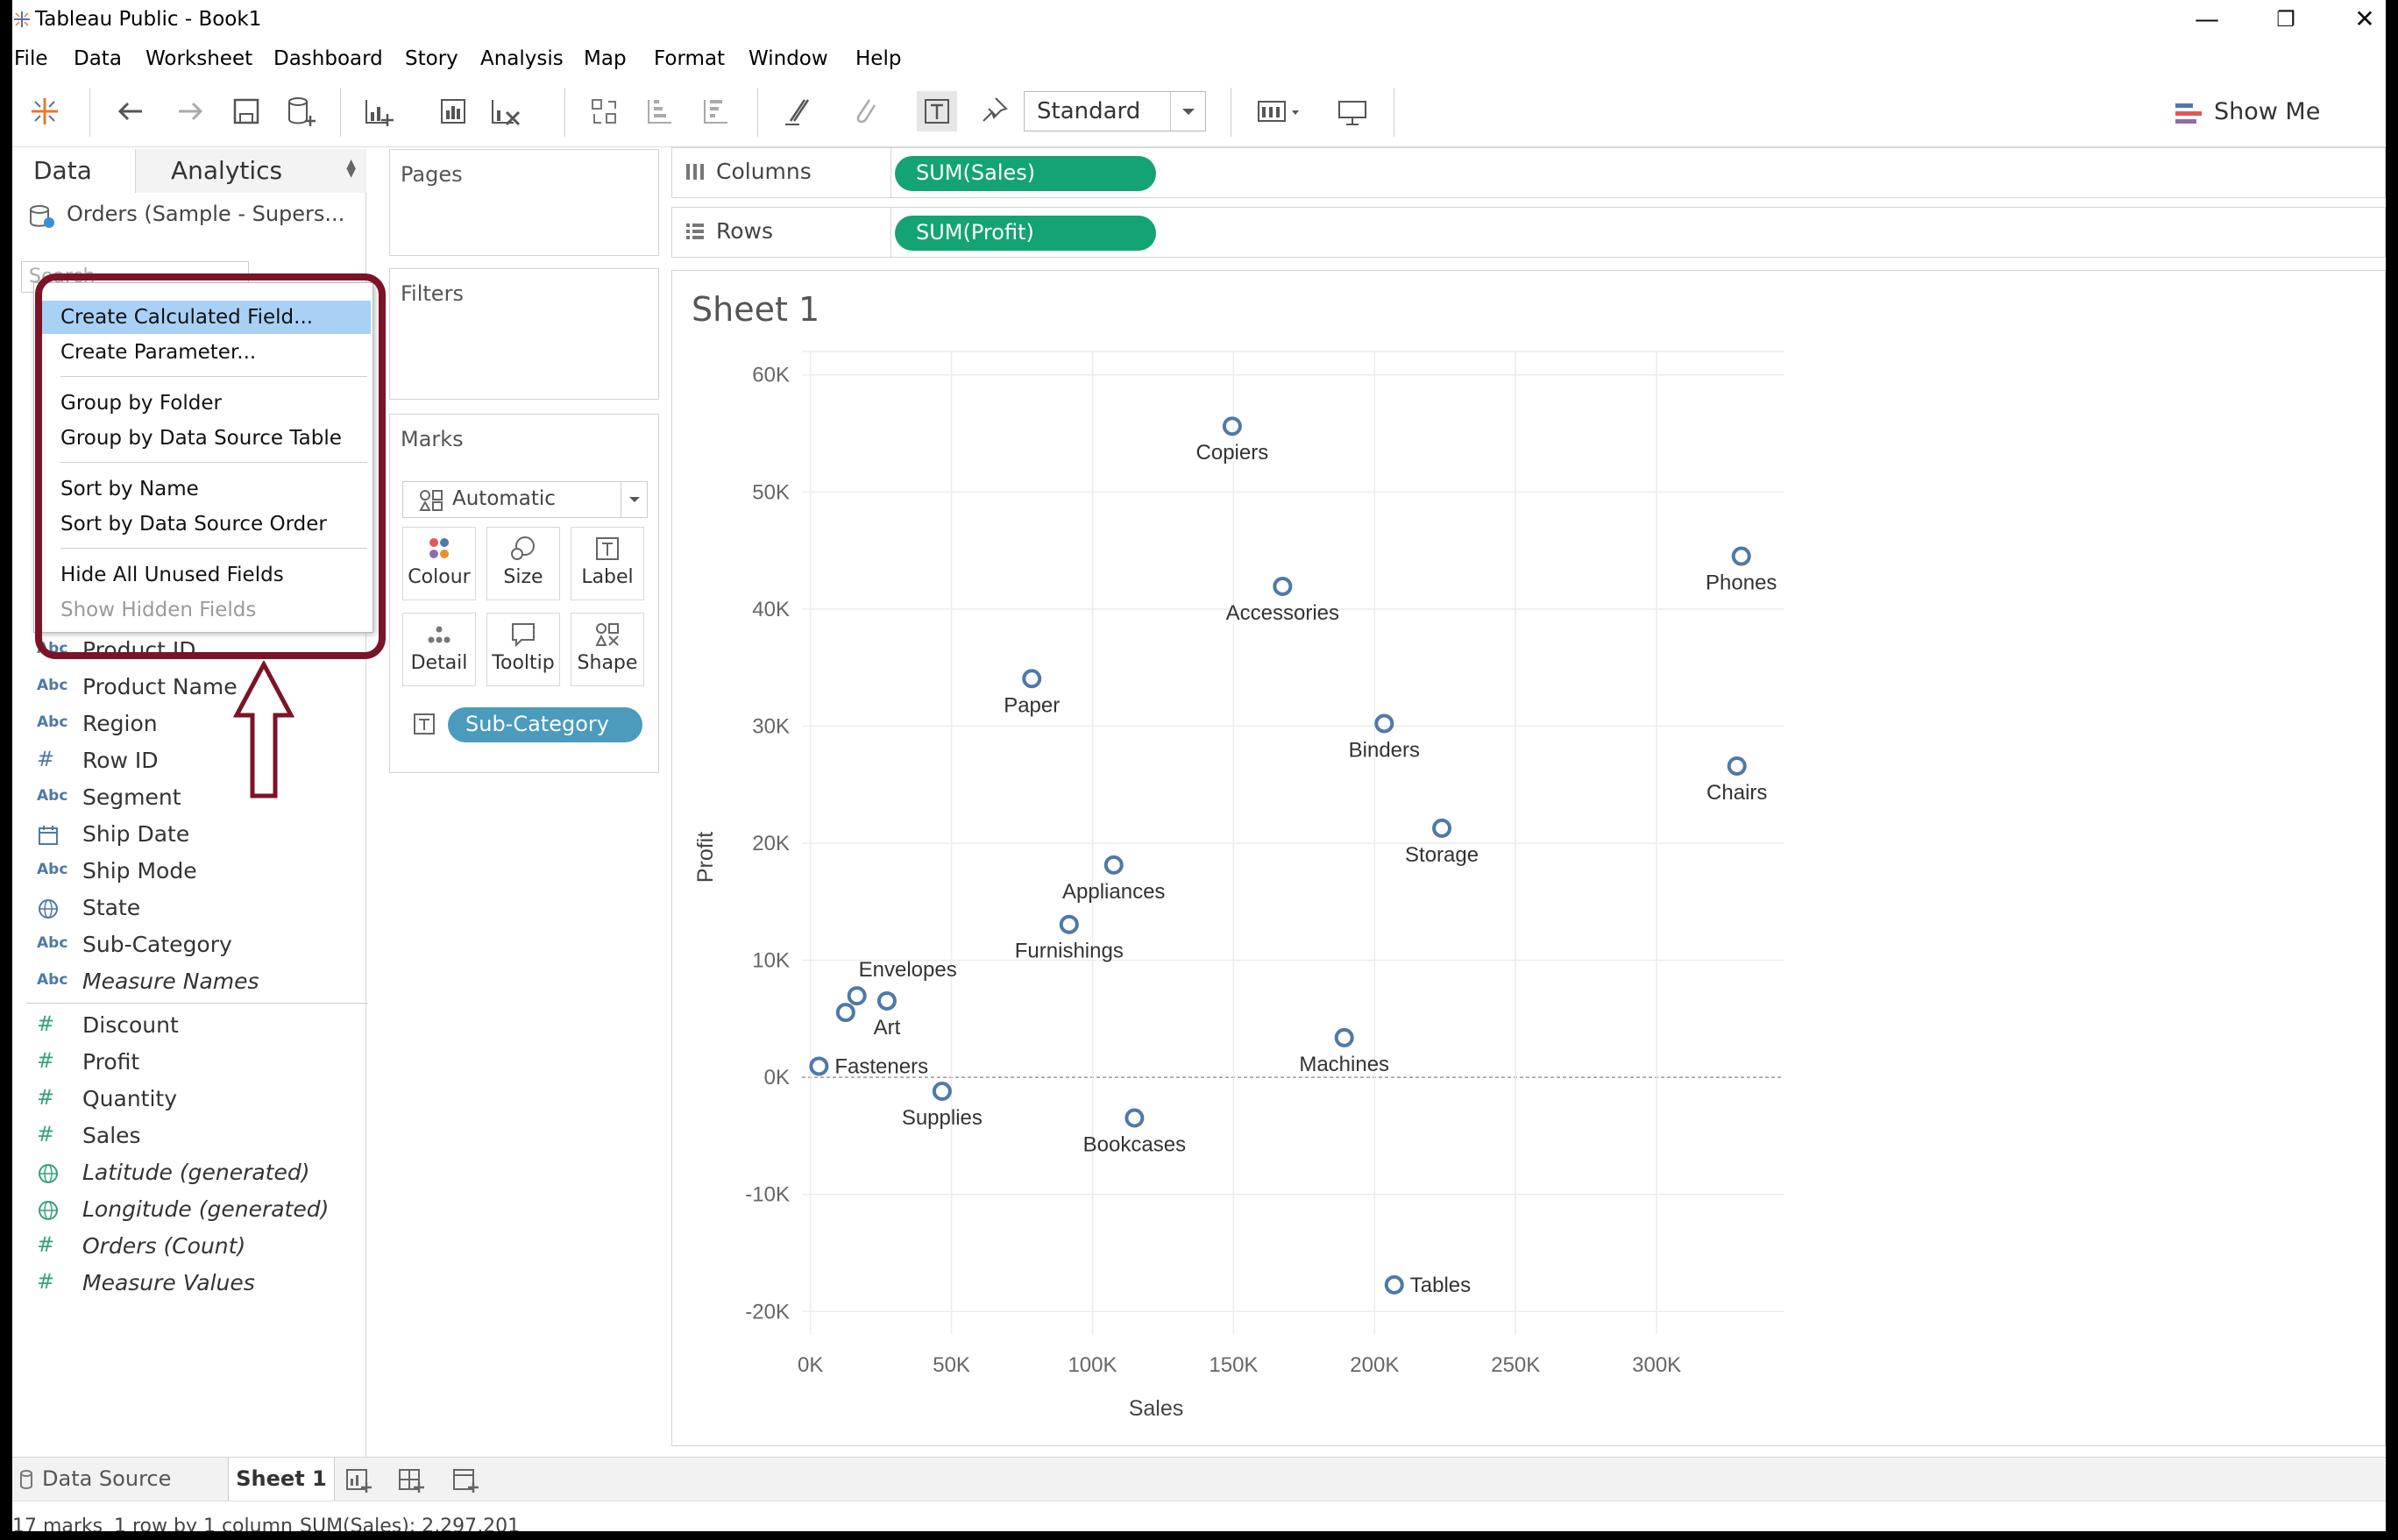 This screenshot has width=2398, height=1540. Describe the element at coordinates (607, 663) in the screenshot. I see `marks-shape-label: Shape` at that location.